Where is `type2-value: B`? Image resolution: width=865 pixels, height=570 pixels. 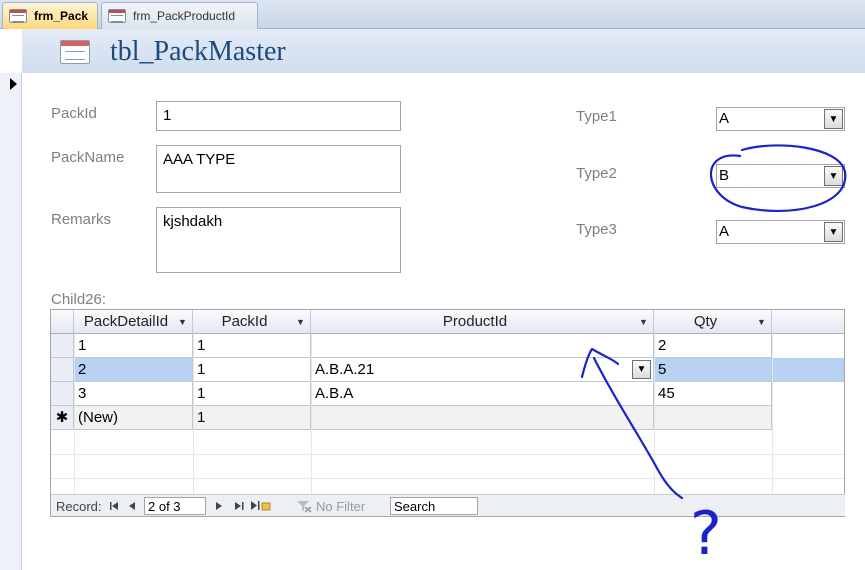
type2-value: B is located at coordinates (724, 175).